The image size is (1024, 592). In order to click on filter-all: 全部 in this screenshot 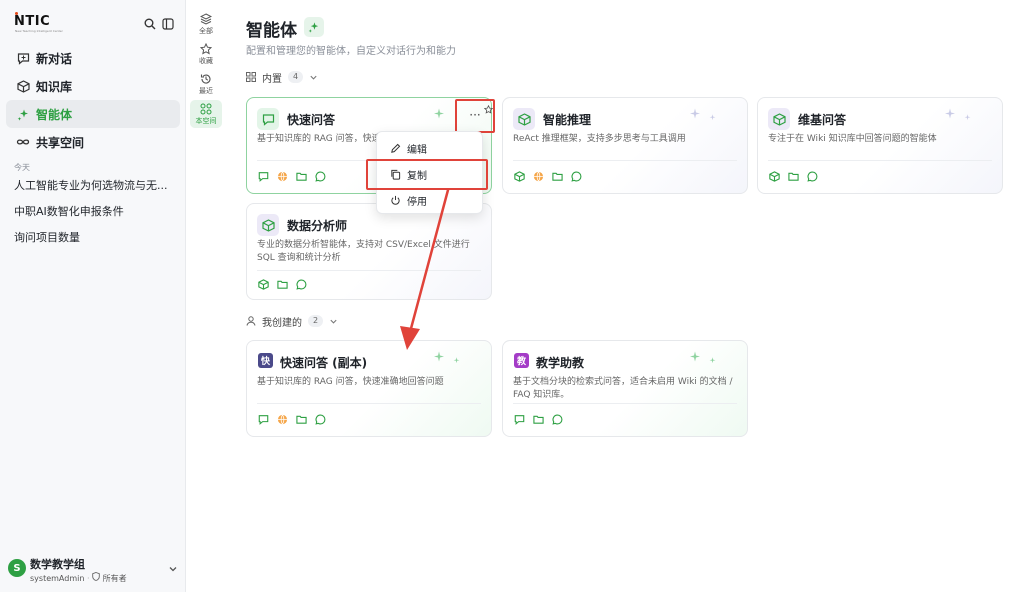, I will do `click(206, 24)`.